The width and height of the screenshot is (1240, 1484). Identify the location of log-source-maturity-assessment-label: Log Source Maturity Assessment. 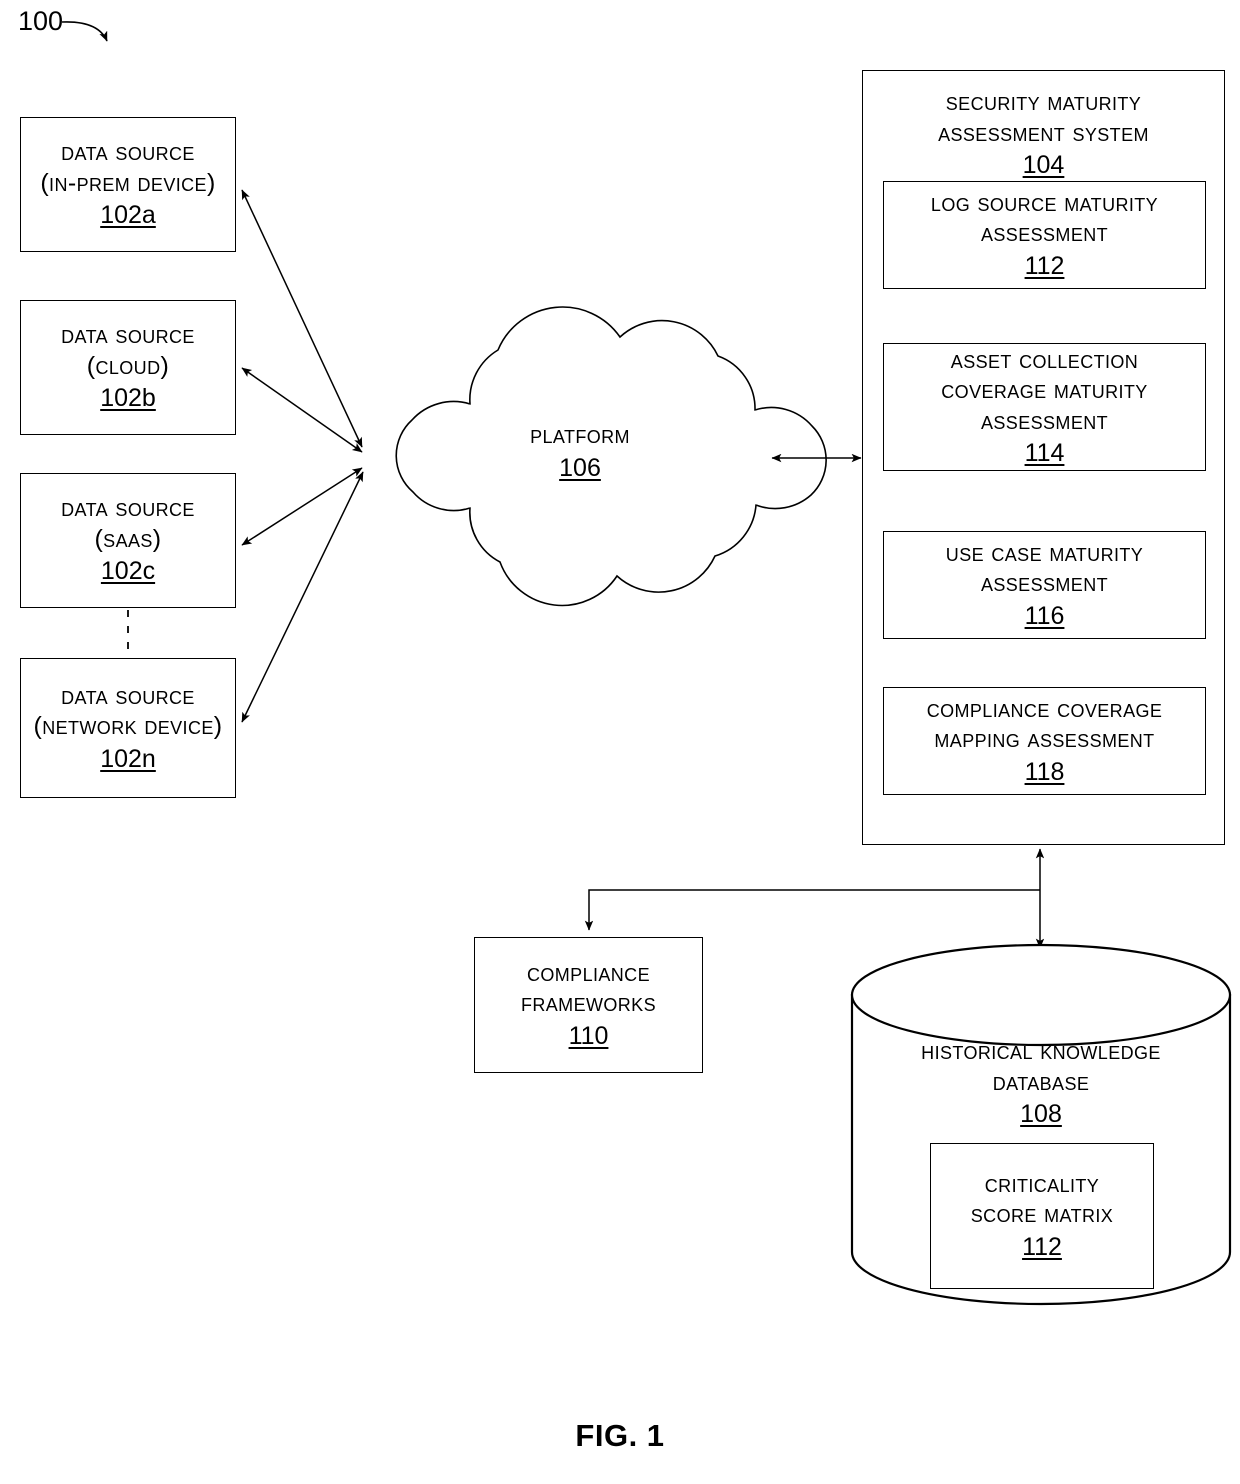
(1044, 218).